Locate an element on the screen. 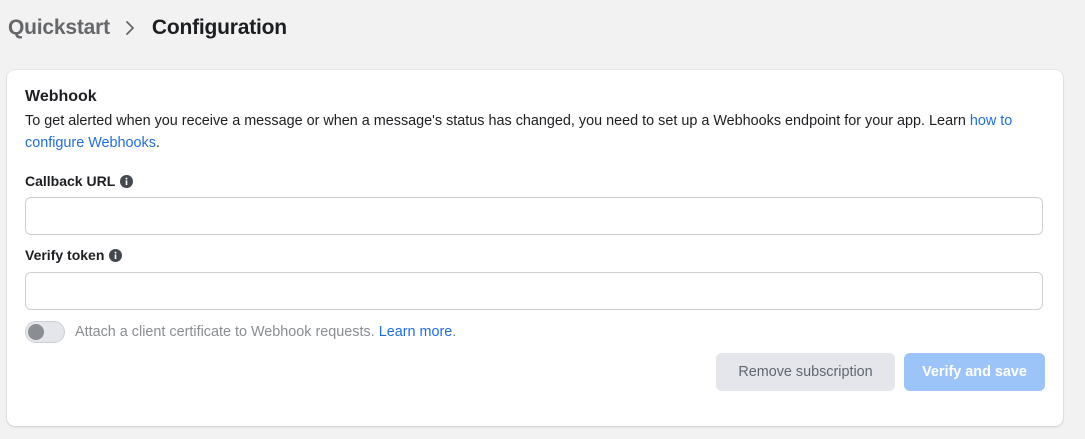 The width and height of the screenshot is (1085, 439). toggle-knob is located at coordinates (36, 332).